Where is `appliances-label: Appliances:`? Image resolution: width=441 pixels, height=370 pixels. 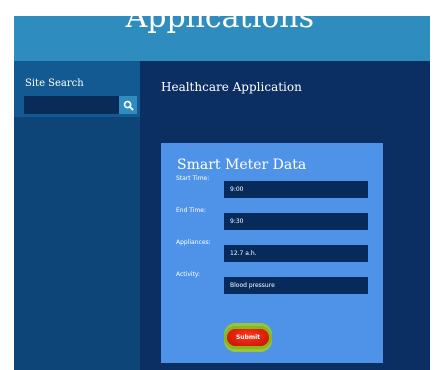 appliances-label: Appliances: is located at coordinates (193, 242).